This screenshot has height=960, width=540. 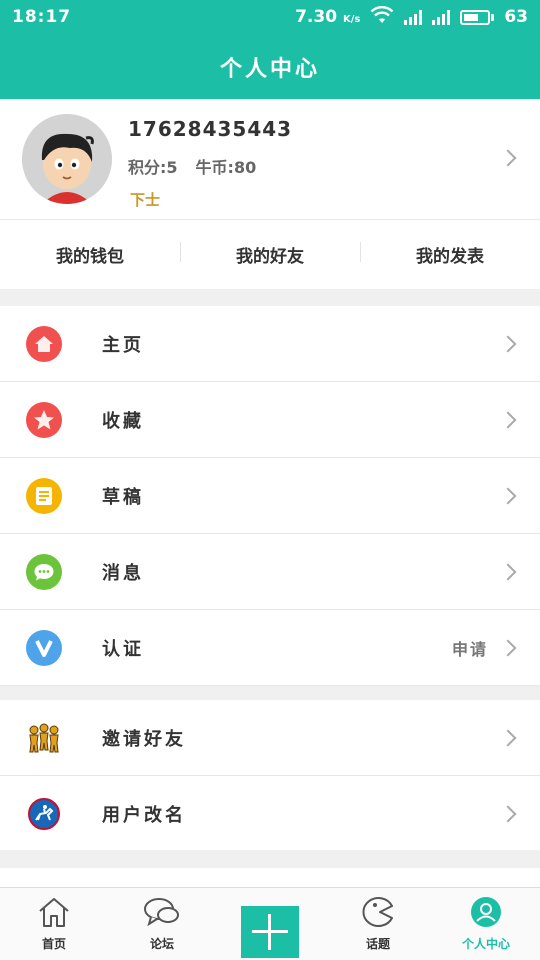 What do you see at coordinates (485, 944) in the screenshot?
I see `nav-profile-label: 个人中心` at bounding box center [485, 944].